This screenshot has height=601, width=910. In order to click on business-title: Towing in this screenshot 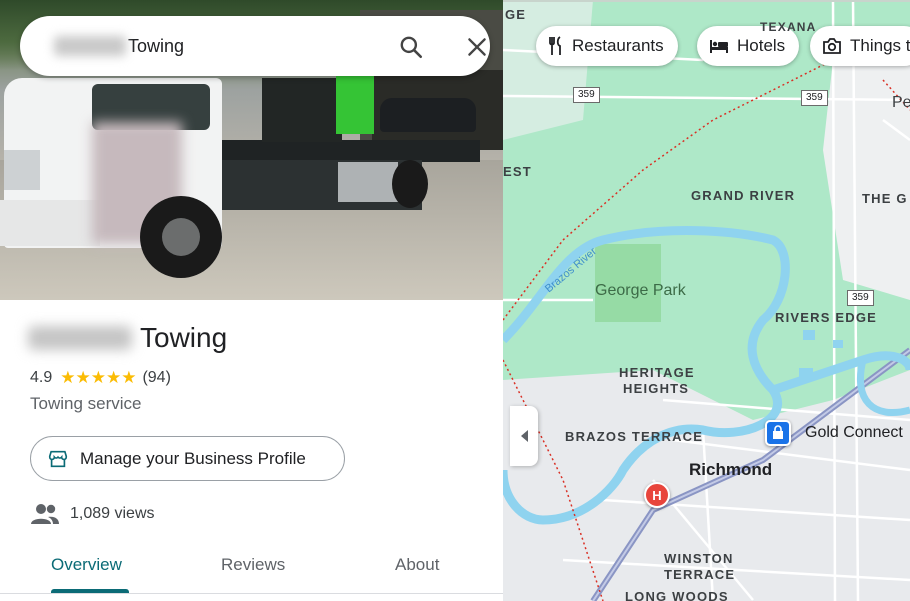, I will do `click(127, 338)`.